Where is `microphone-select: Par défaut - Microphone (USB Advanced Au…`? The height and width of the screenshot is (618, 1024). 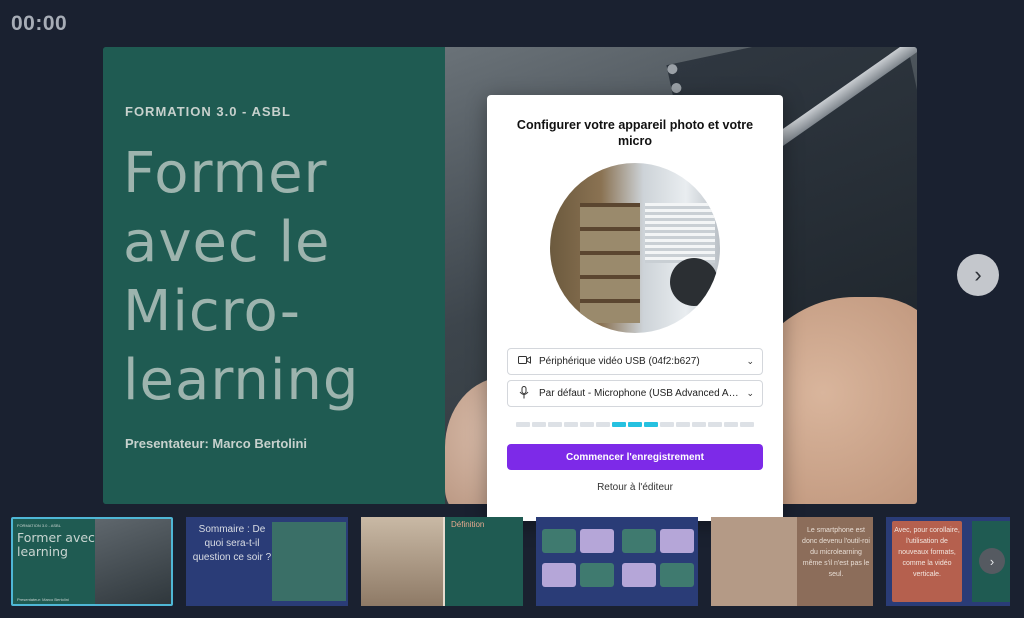 microphone-select: Par défaut - Microphone (USB Advanced Au… is located at coordinates (635, 393).